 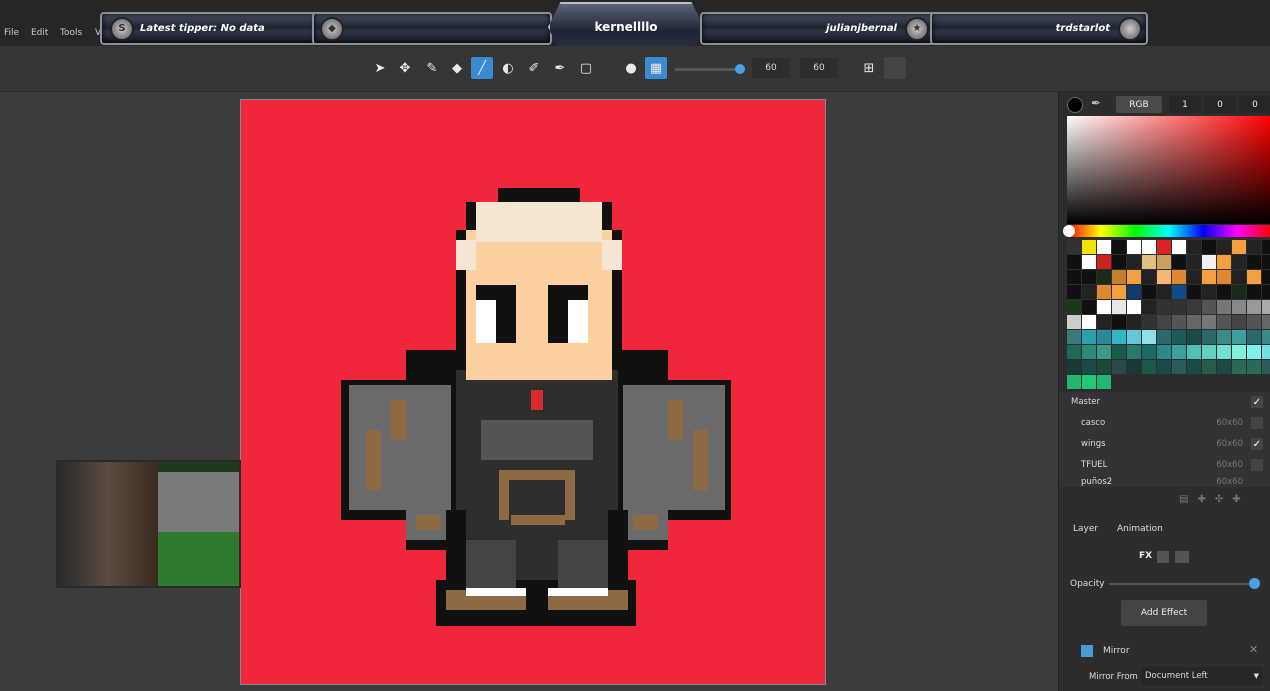 I want to click on fx-icon: FX, so click(x=1145, y=556).